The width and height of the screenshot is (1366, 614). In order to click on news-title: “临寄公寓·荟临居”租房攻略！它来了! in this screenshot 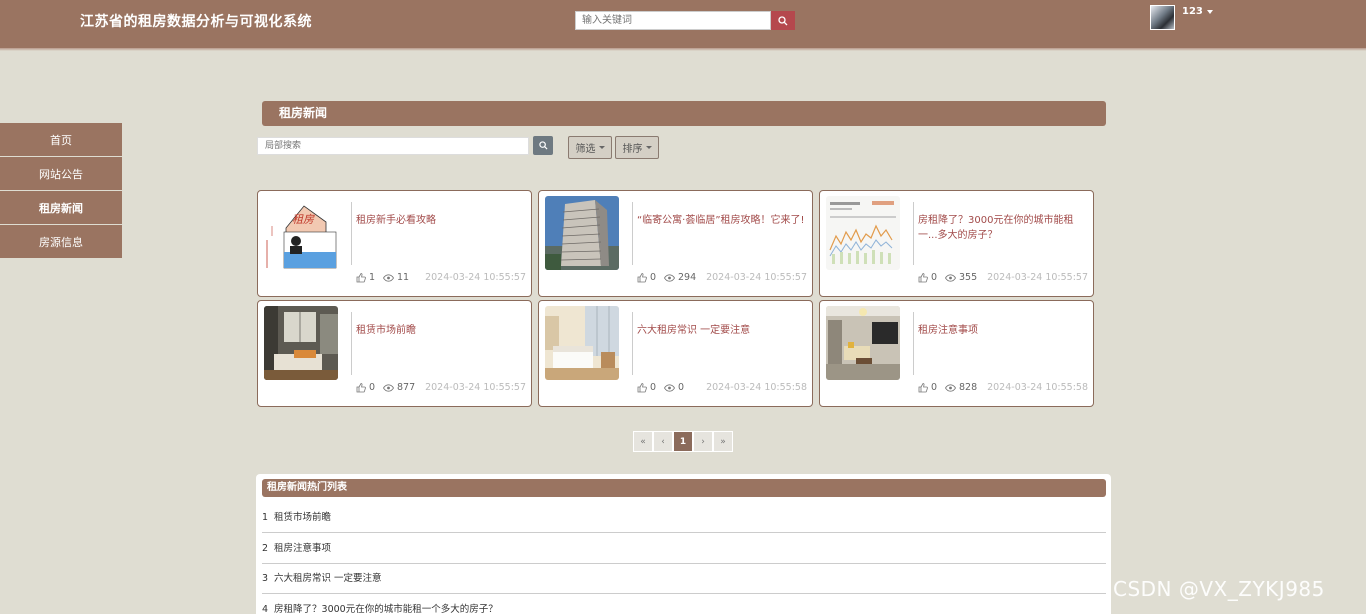, I will do `click(723, 220)`.